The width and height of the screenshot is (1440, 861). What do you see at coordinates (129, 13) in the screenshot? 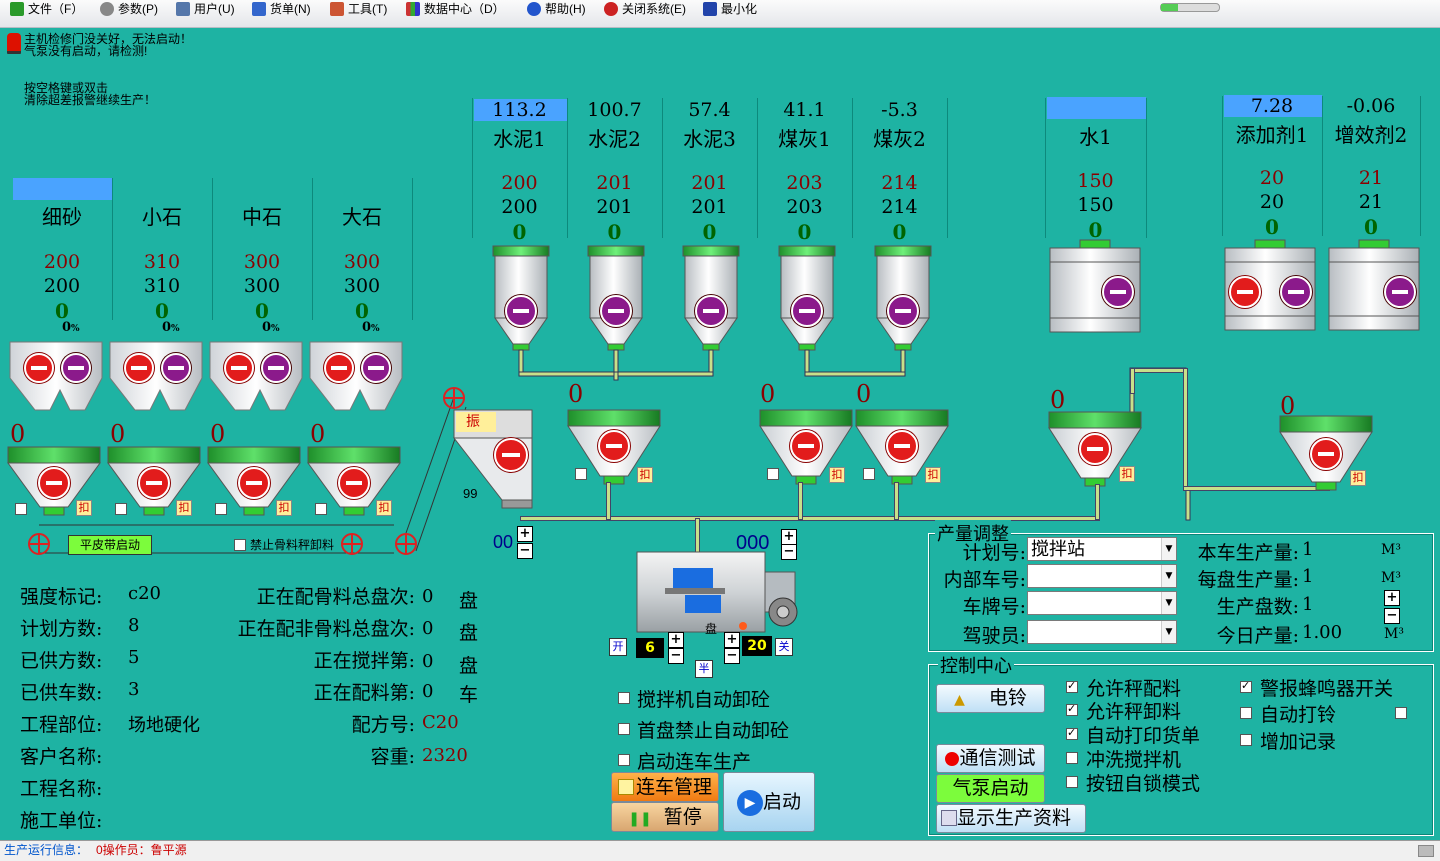
I see `menu-params: 参数(P)` at bounding box center [129, 13].